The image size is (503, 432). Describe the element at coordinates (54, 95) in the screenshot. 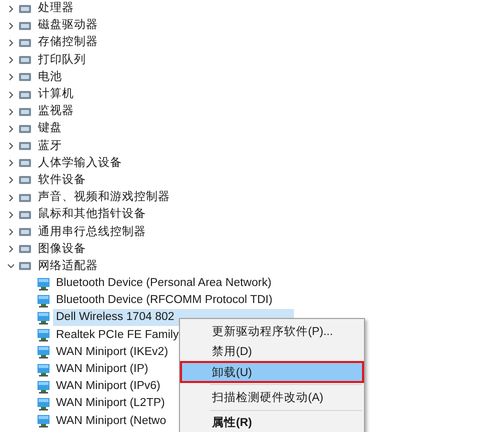

I see `category-label: 计算机` at that location.